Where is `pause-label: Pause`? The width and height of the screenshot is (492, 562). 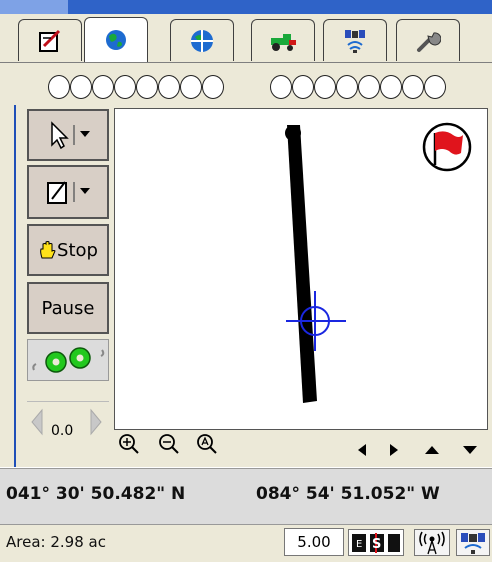 pause-label: Pause is located at coordinates (68, 308).